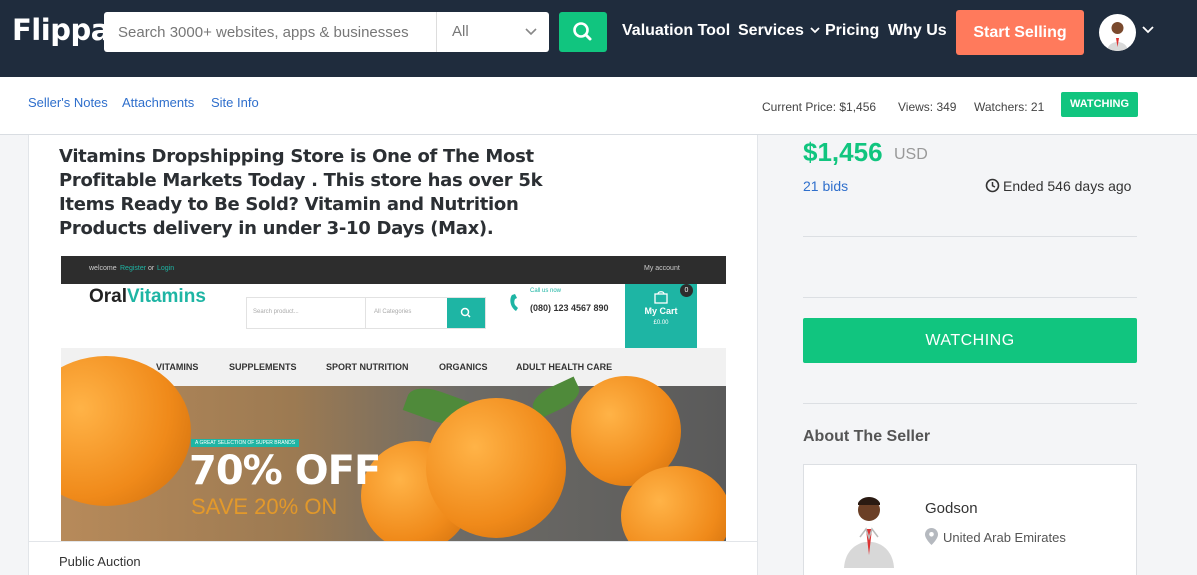 Image resolution: width=1197 pixels, height=575 pixels. Describe the element at coordinates (263, 367) in the screenshot. I see `screenshot-menu-item: SUPPLEMENTS` at that location.